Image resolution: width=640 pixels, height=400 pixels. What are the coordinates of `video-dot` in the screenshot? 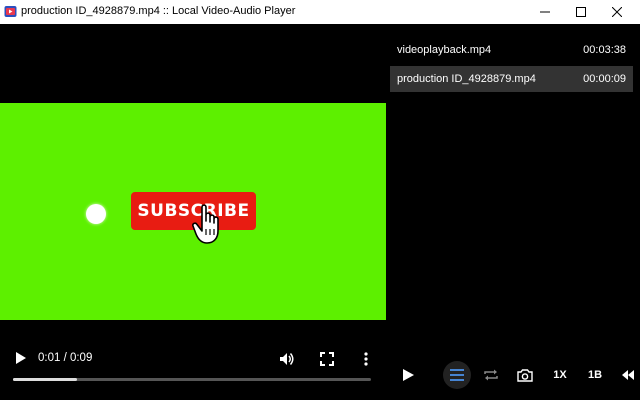 It's located at (96, 214).